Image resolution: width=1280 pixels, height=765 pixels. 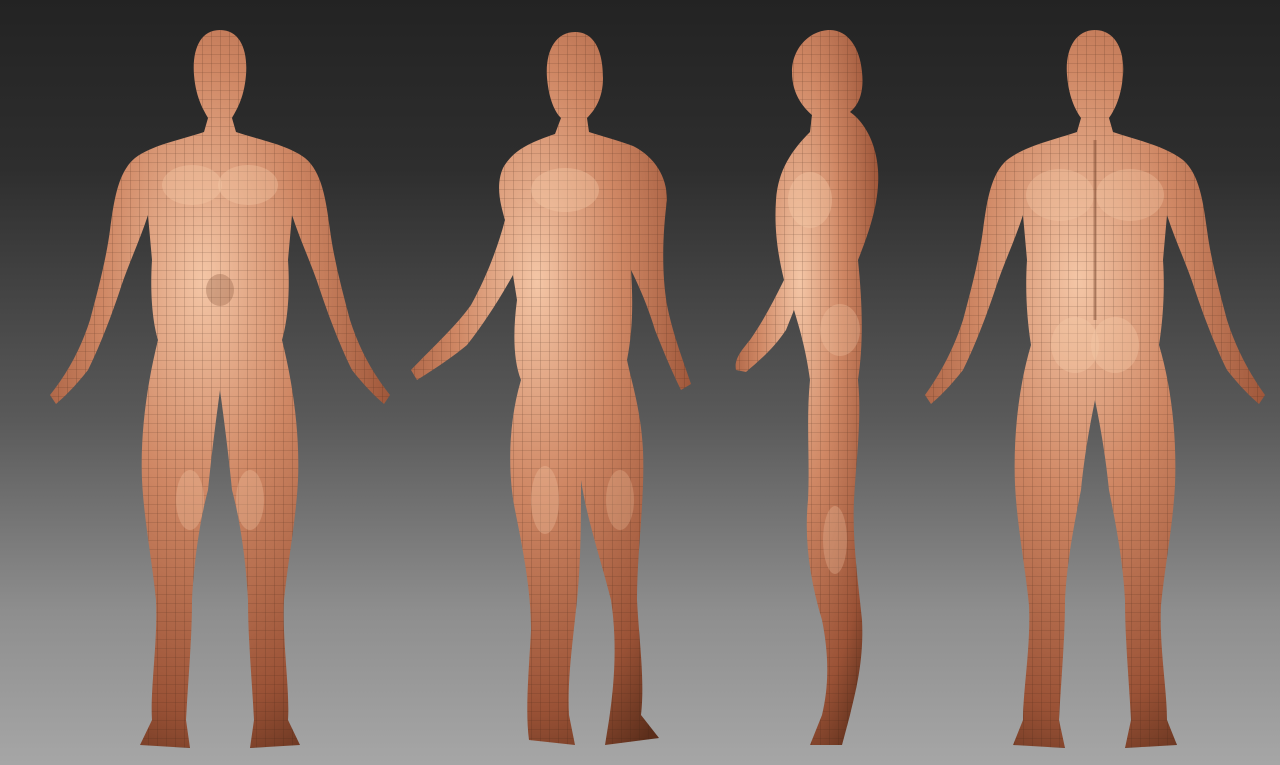 I want to click on side-view-figure, so click(x=825, y=382).